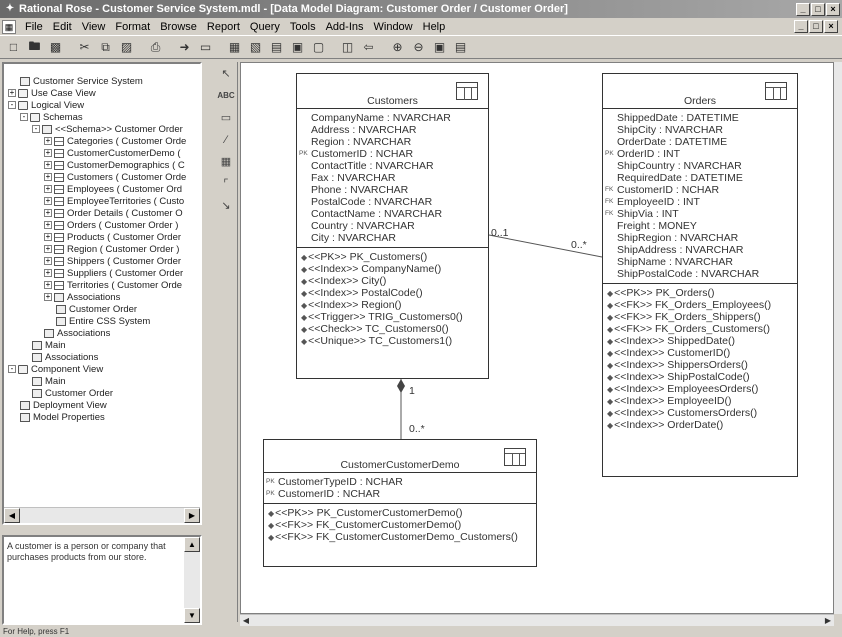 This screenshot has width=842, height=637. I want to click on column: Country : NVARCHAR, so click(392, 226).